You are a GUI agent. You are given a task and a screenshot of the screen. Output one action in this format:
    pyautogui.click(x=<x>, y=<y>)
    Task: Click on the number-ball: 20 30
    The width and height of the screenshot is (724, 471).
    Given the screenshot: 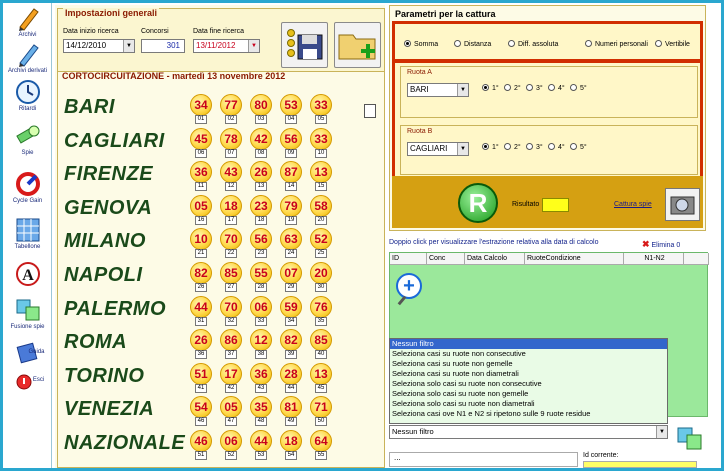 What is the action you would take?
    pyautogui.click(x=321, y=277)
    